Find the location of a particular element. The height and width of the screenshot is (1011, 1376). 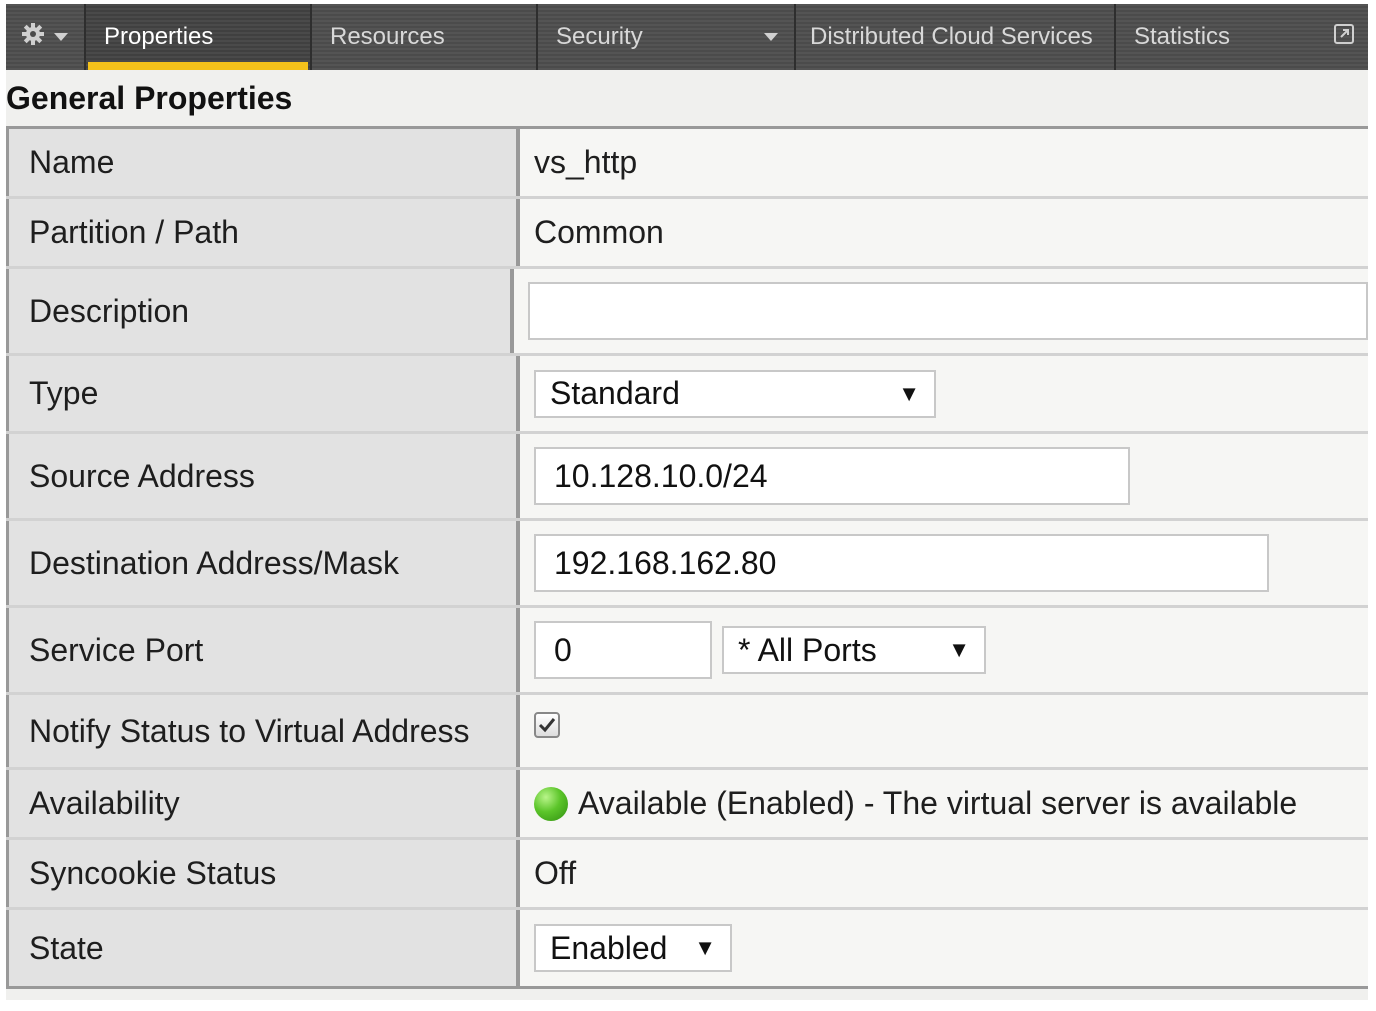

row-label: Partition / Path is located at coordinates (263, 232).